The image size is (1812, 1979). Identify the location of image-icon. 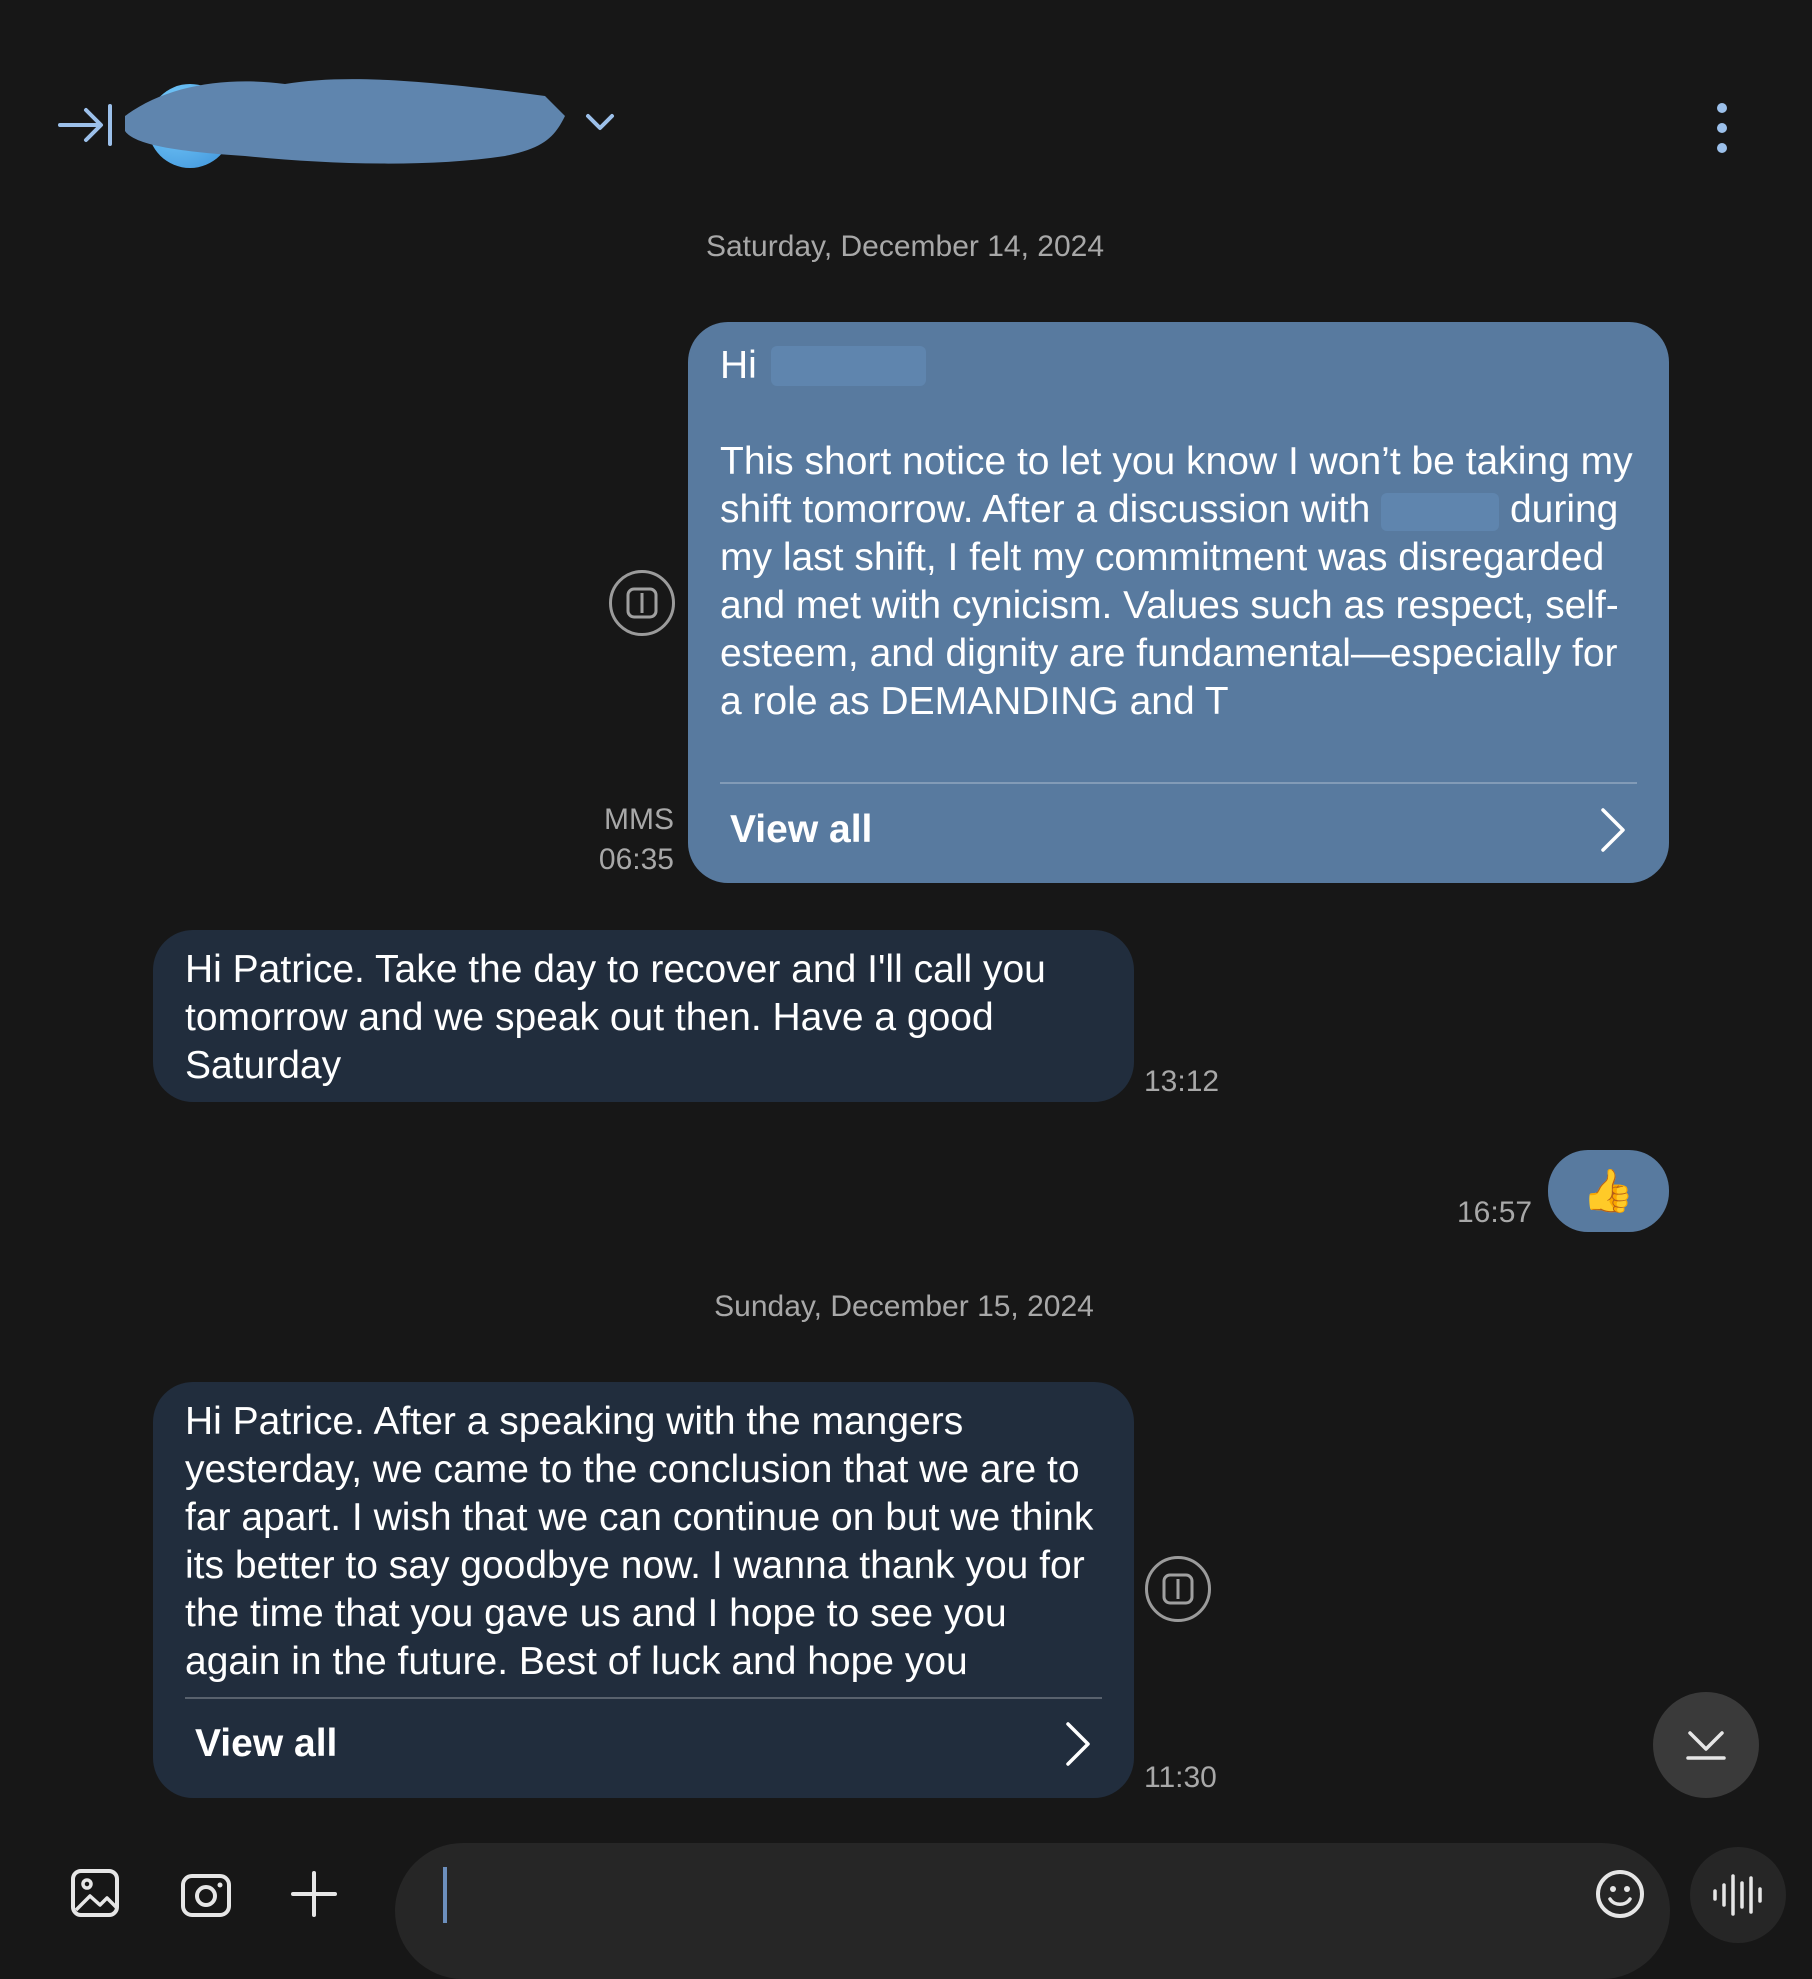
(95, 1893).